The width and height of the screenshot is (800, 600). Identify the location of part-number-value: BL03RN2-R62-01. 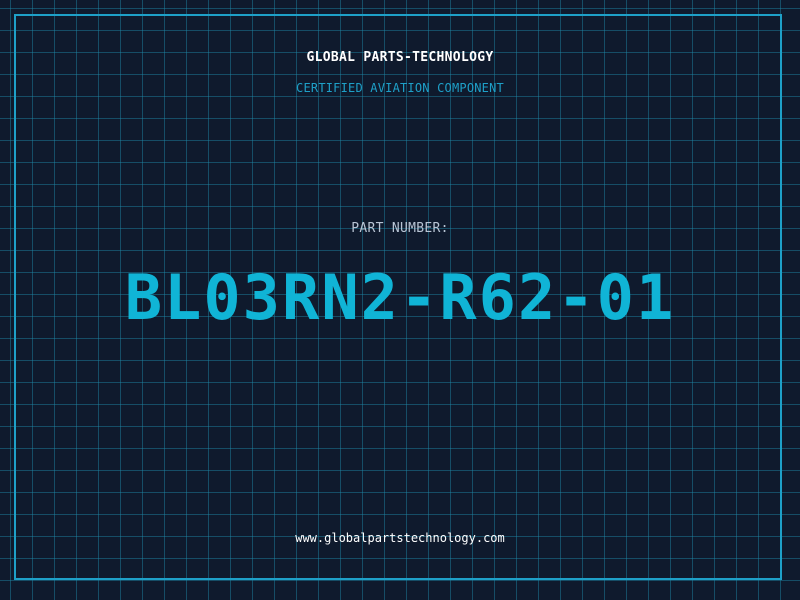
(400, 297).